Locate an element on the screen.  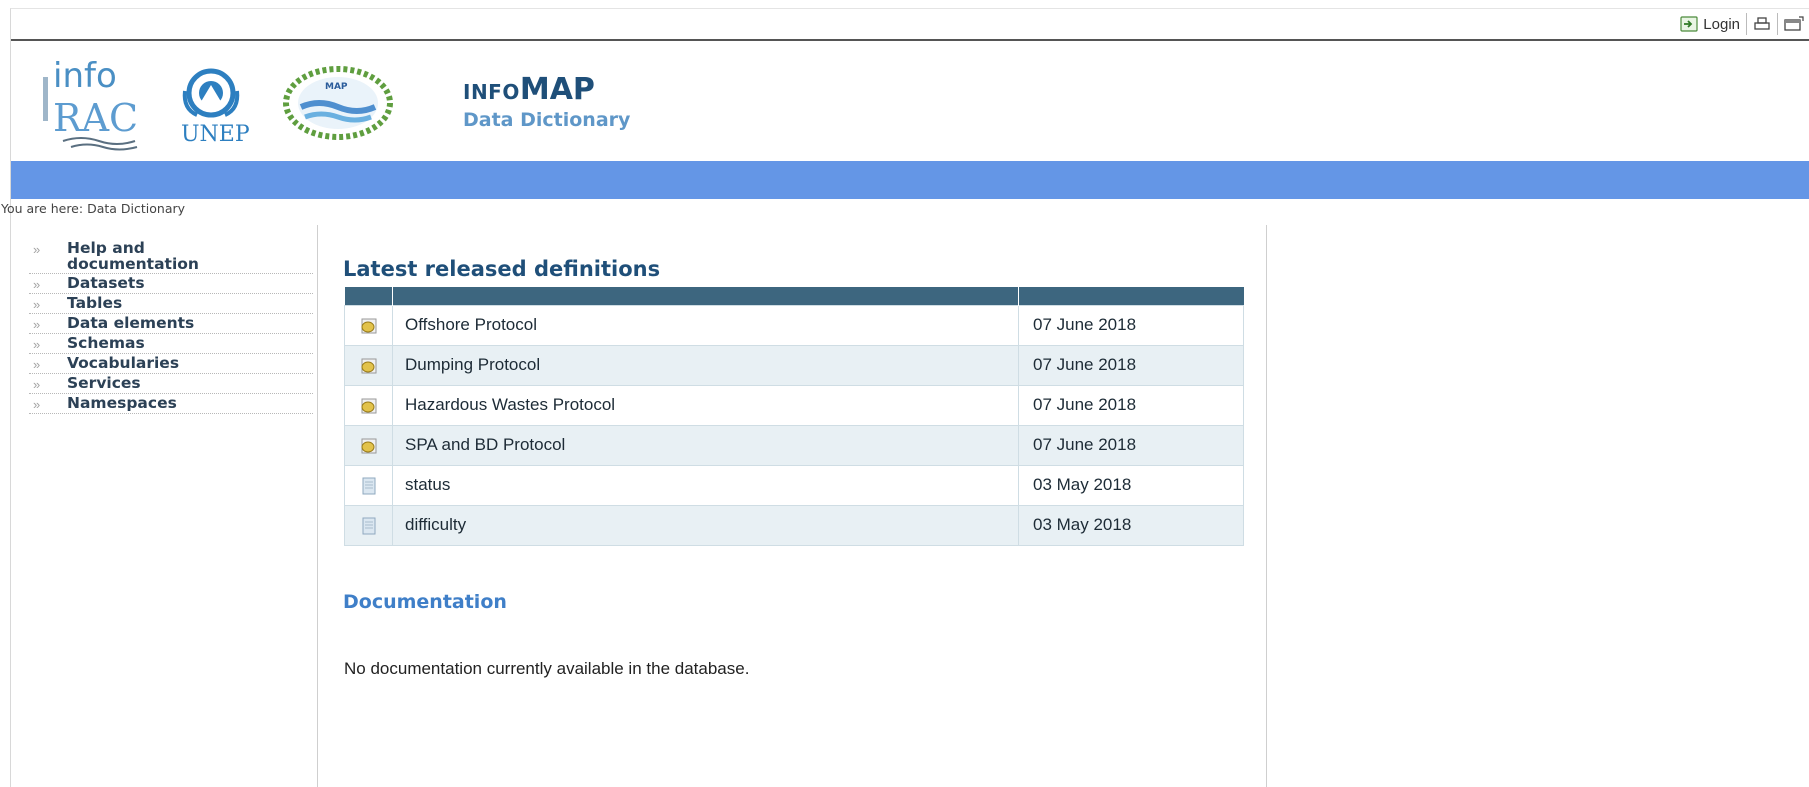
definition-name: Offshore Protocol is located at coordinates (705, 325).